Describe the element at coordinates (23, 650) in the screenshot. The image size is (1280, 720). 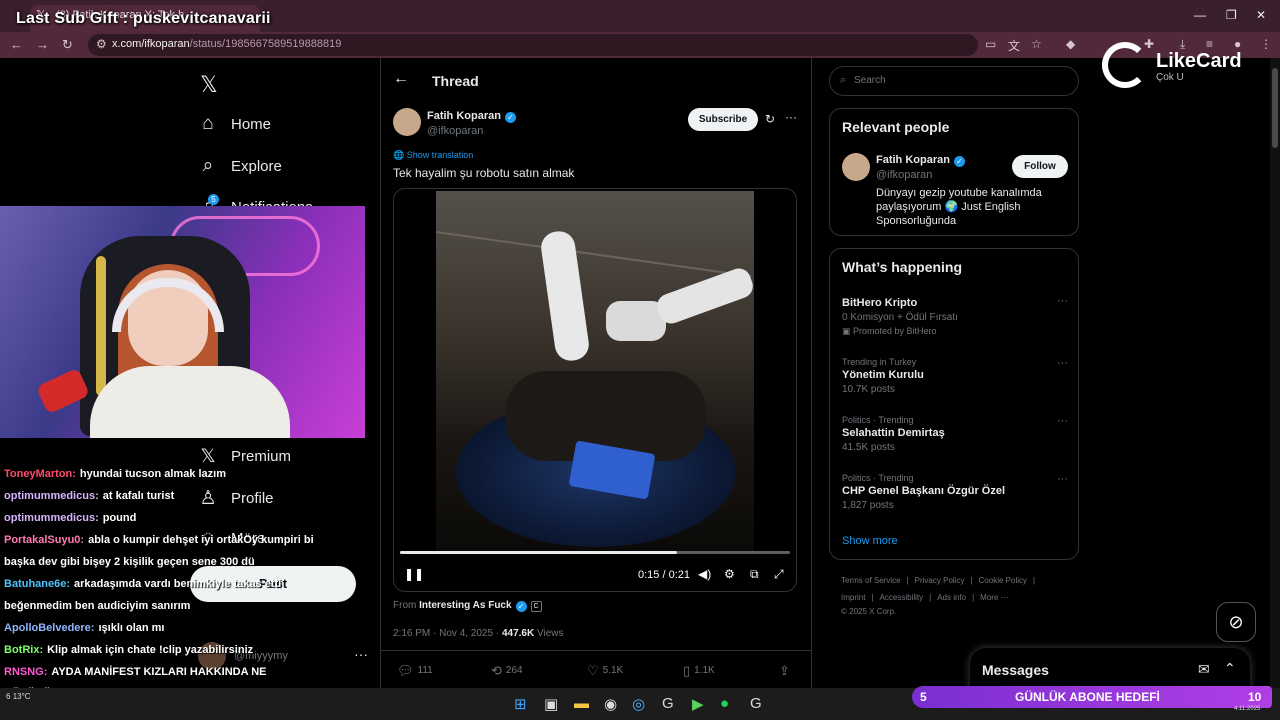
I see `chat-username: BotRix:` at that location.